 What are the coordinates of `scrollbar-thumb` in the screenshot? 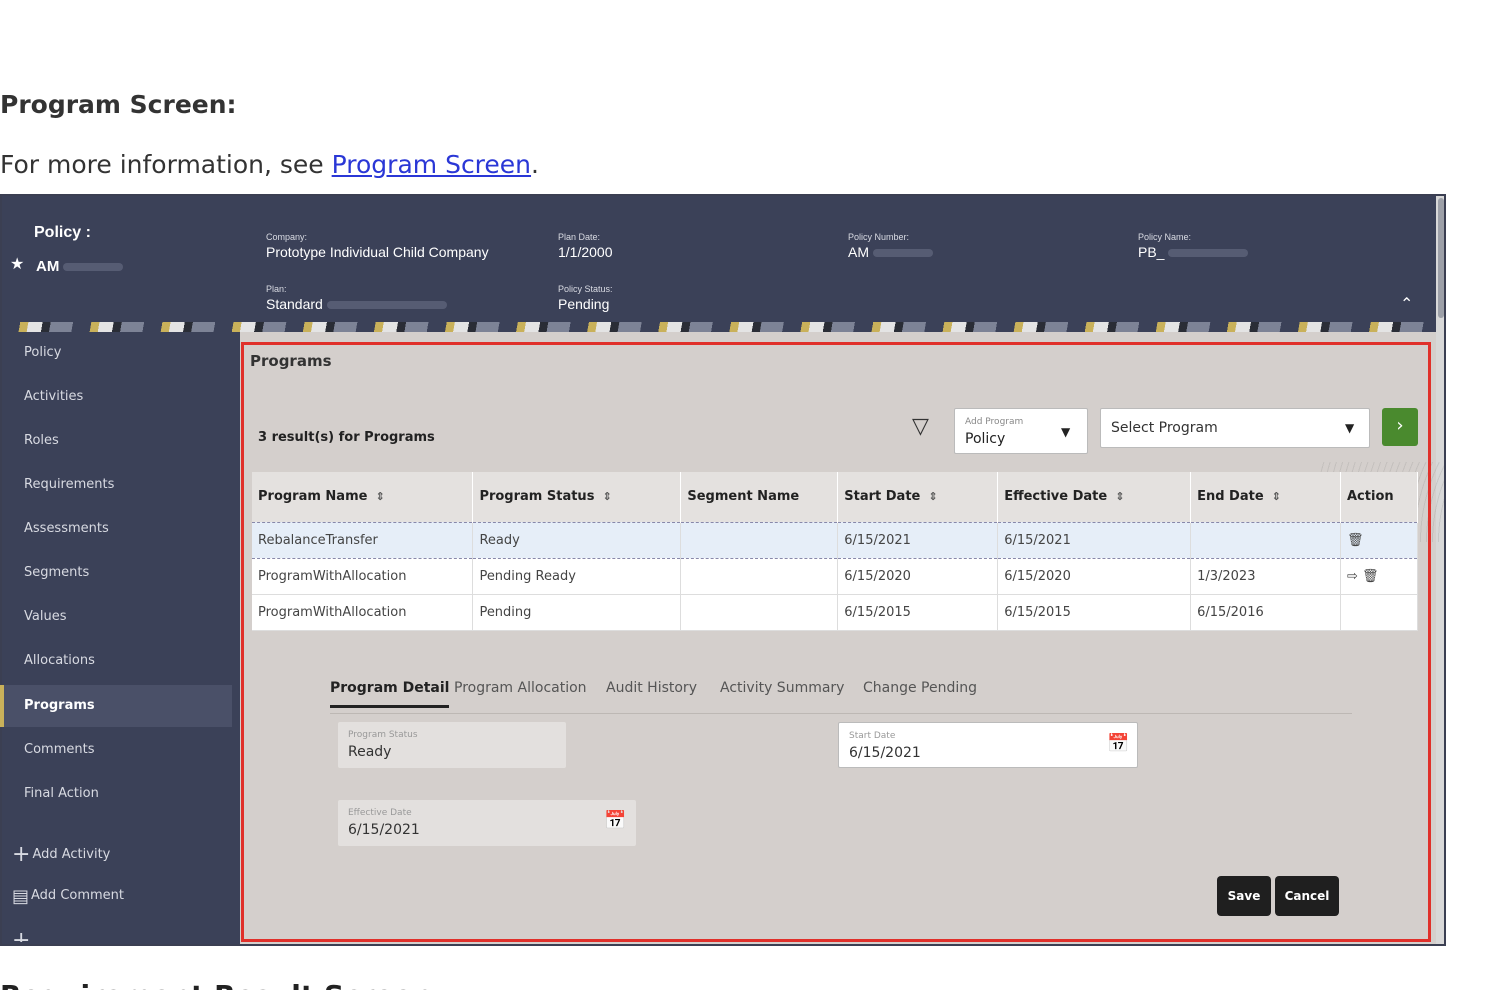 It's located at (1441, 258).